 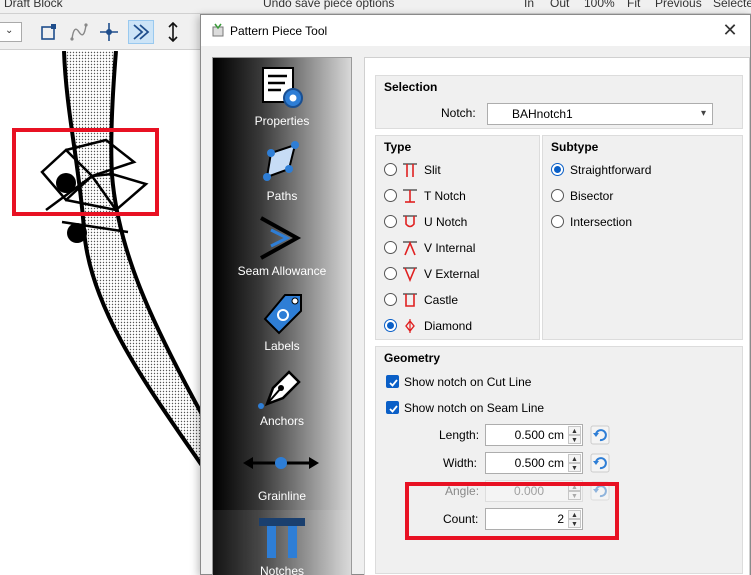 What do you see at coordinates (559, 5) in the screenshot?
I see `bg-zoom-out: Out` at bounding box center [559, 5].